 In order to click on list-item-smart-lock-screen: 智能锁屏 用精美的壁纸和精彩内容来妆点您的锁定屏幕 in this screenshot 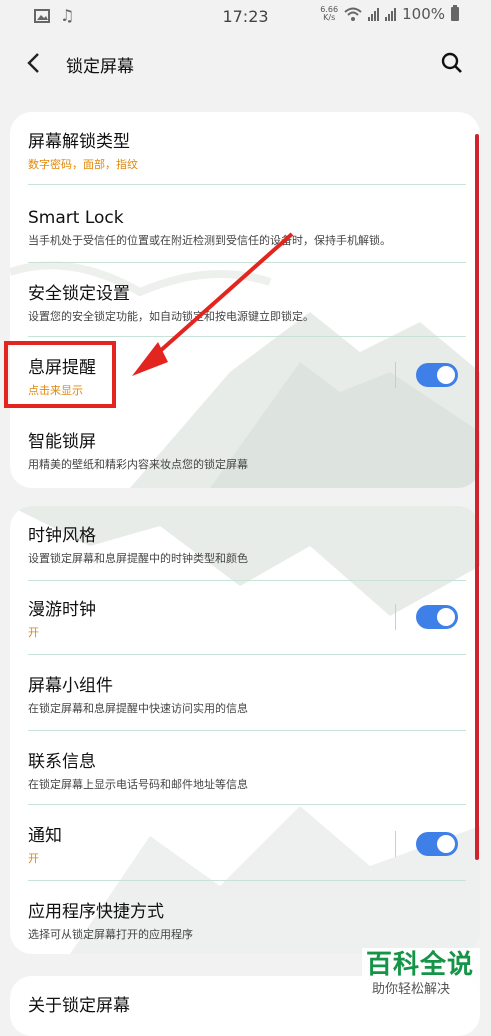, I will do `click(248, 452)`.